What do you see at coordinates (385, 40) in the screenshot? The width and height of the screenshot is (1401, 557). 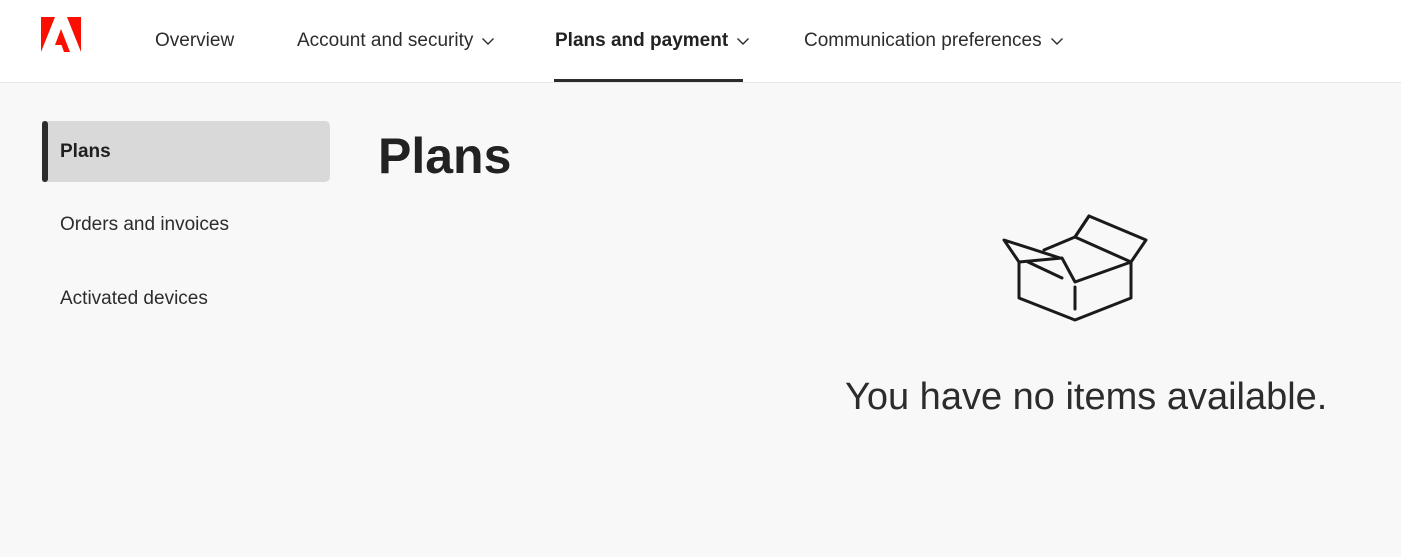 I see `nav-account-and-security-label: Account and security` at bounding box center [385, 40].